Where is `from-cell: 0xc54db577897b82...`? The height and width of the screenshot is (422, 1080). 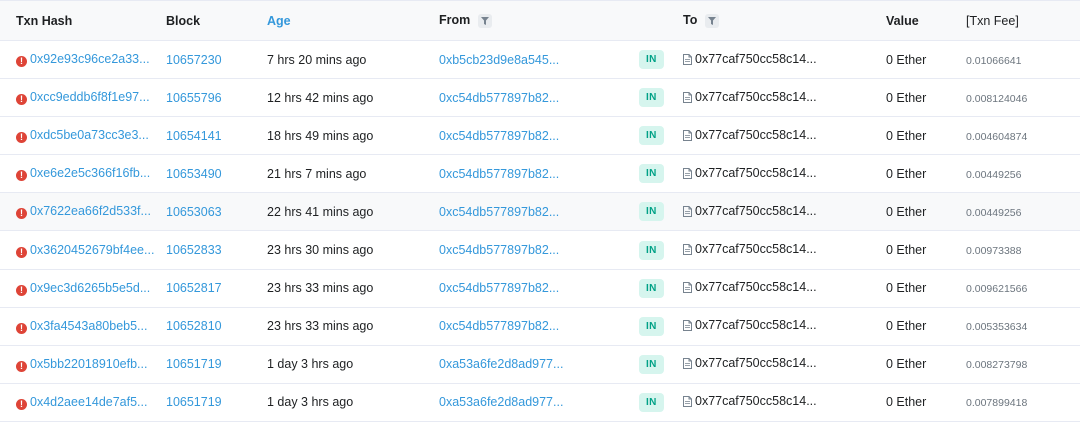
from-cell: 0xc54db577897b82... is located at coordinates (539, 174).